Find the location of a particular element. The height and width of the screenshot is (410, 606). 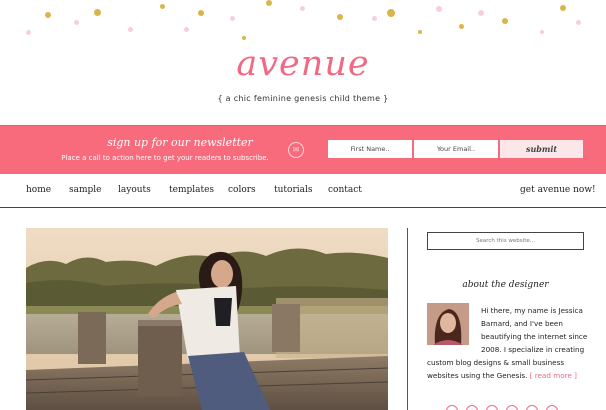

read-more-link: [ read more ] is located at coordinates (553, 375).